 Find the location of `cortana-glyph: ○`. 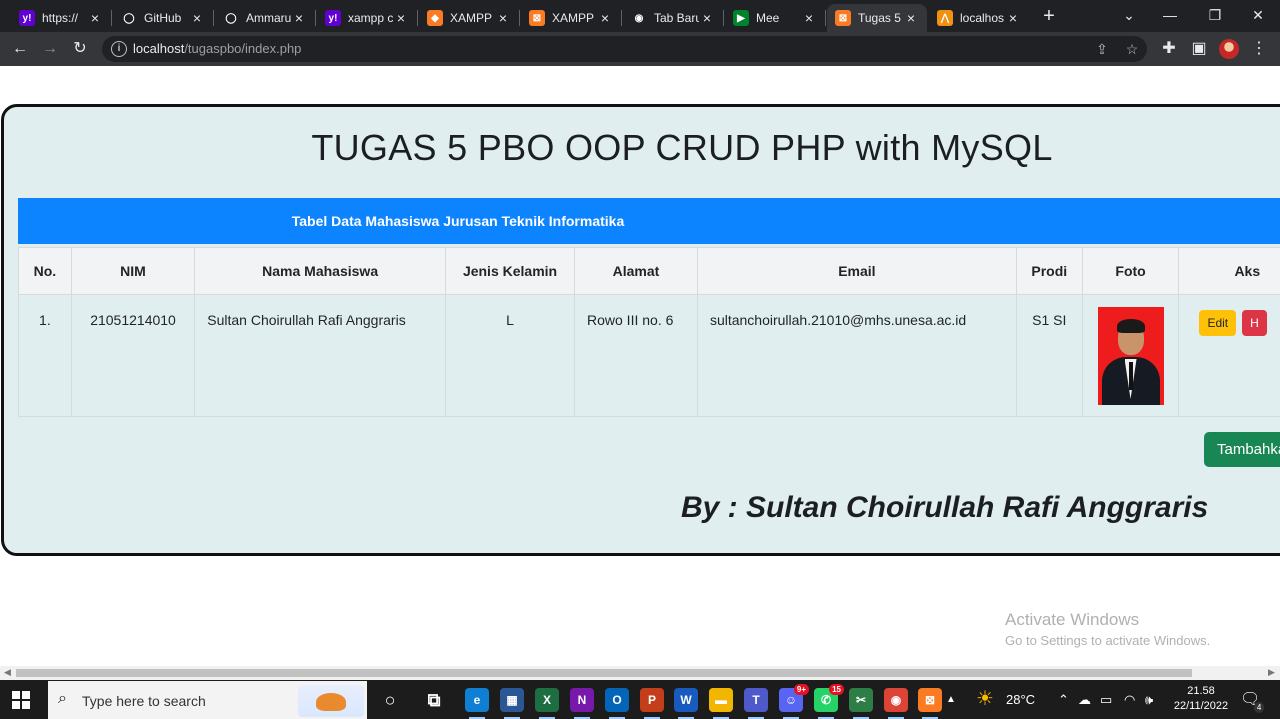

cortana-glyph: ○ is located at coordinates (390, 700).